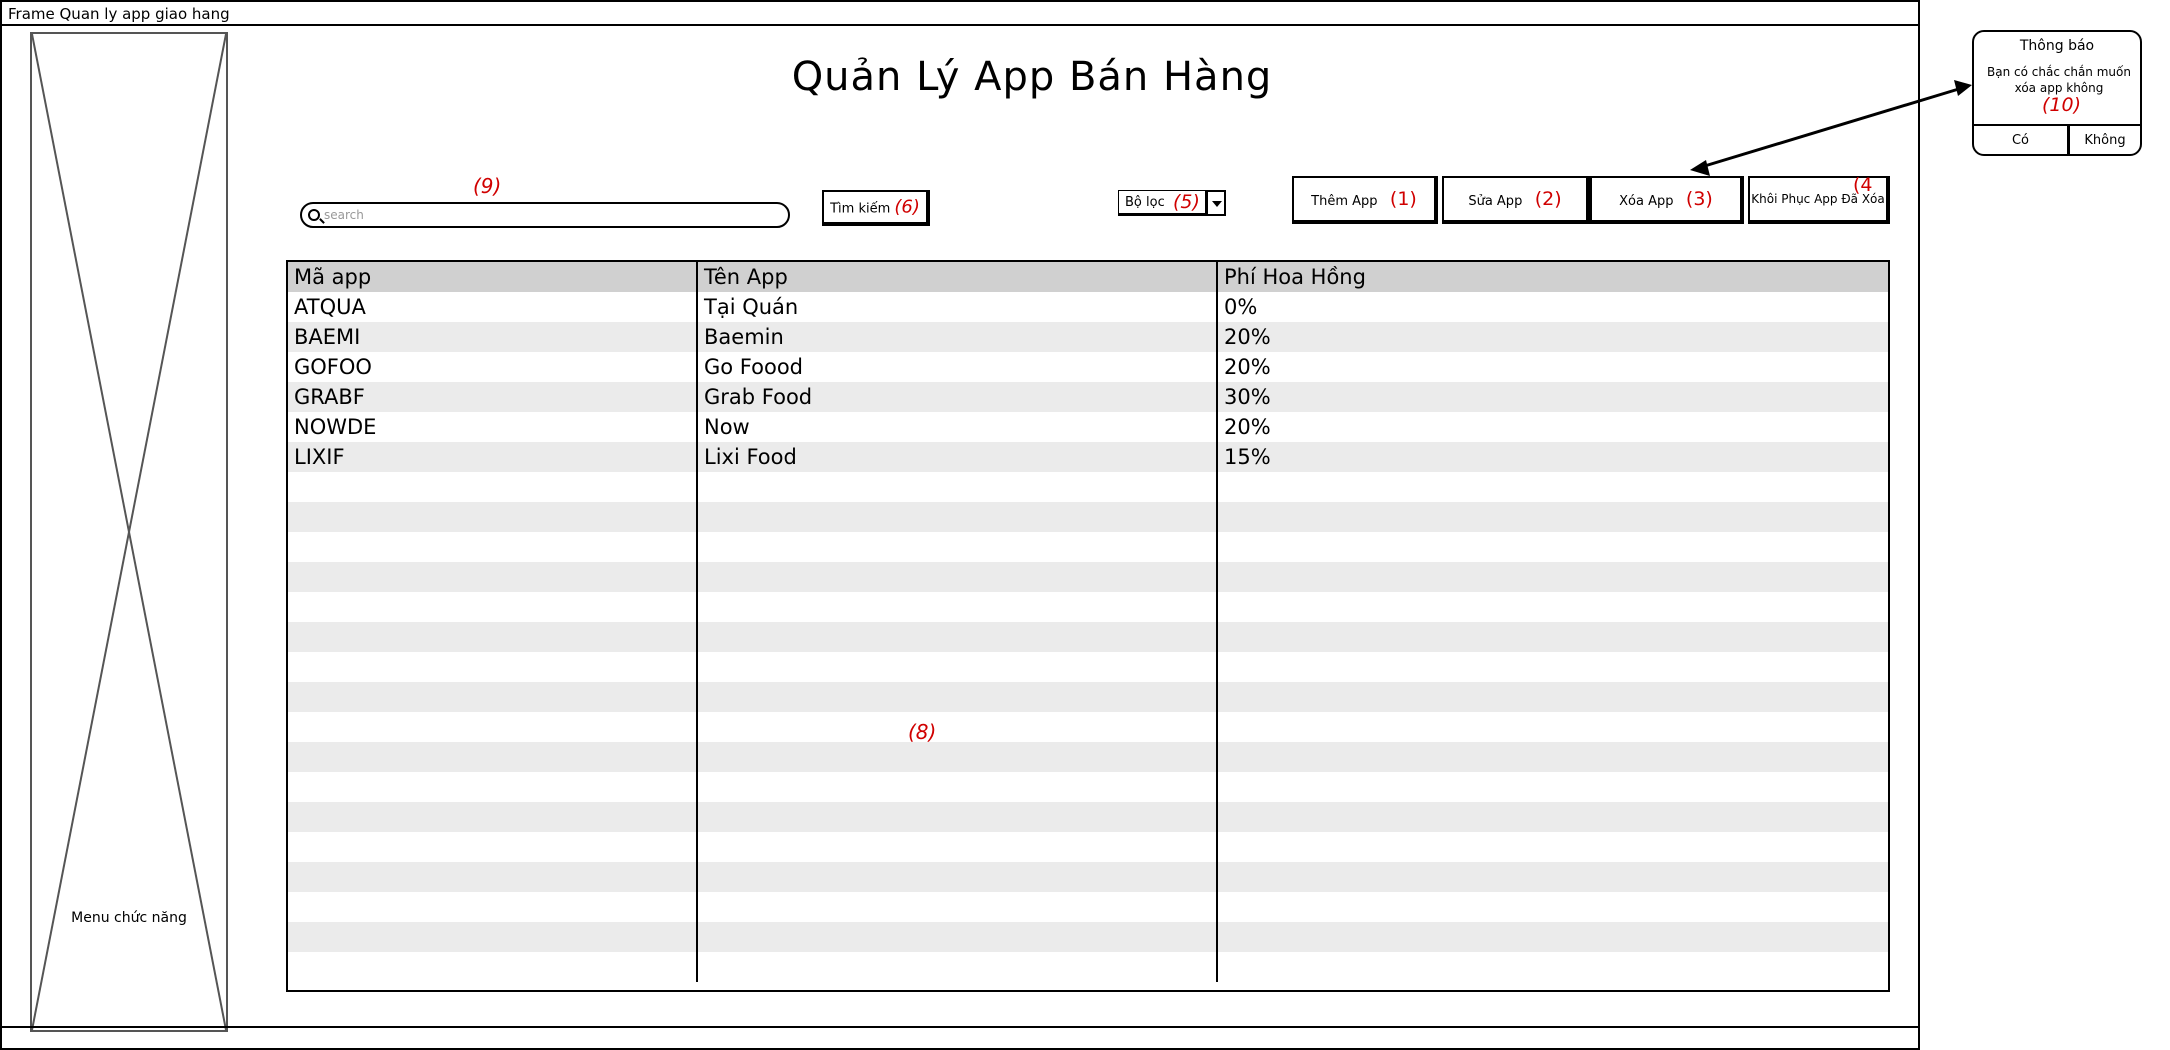 The image size is (2170, 1050). Describe the element at coordinates (314, 215) in the screenshot. I see `search-icon` at that location.